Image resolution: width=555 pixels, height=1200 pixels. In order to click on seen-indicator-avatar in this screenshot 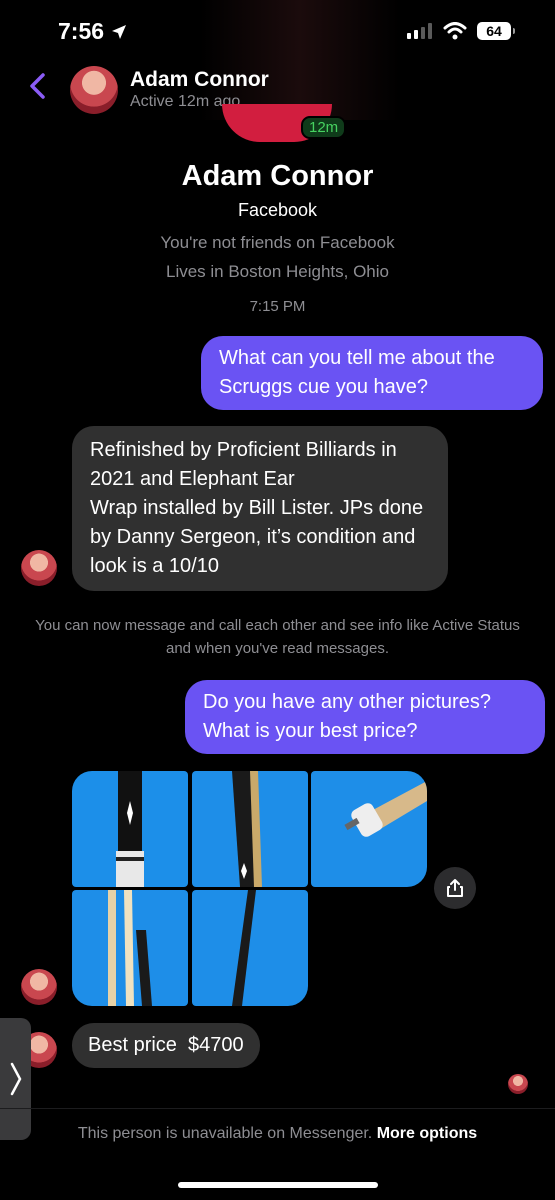, I will do `click(518, 1084)`.